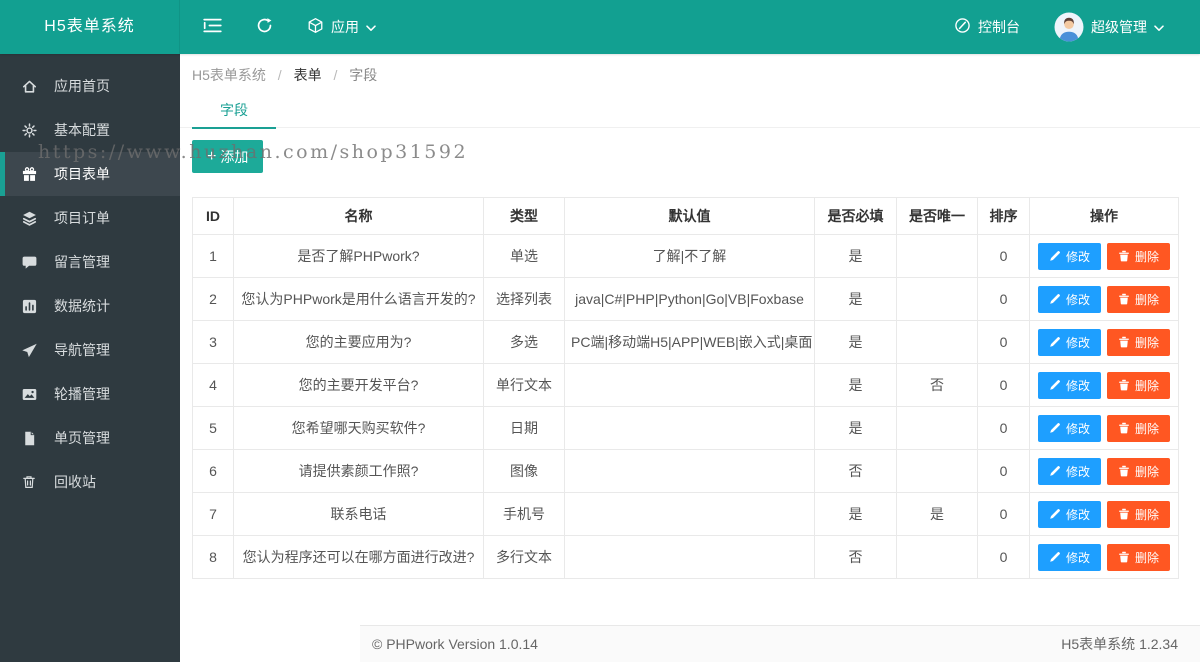 The image size is (1200, 662). I want to click on console-button: 控制台, so click(987, 27).